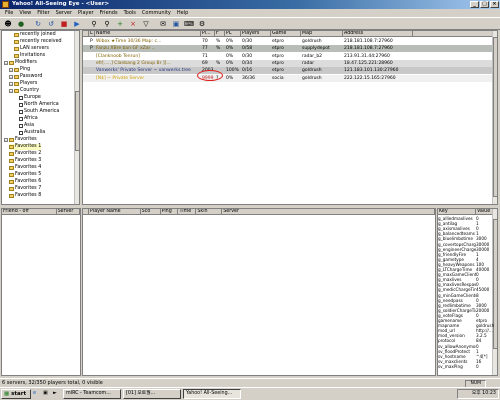 This screenshot has height=400, width=500. I want to click on col-header-pl: PL, so click(233, 33).